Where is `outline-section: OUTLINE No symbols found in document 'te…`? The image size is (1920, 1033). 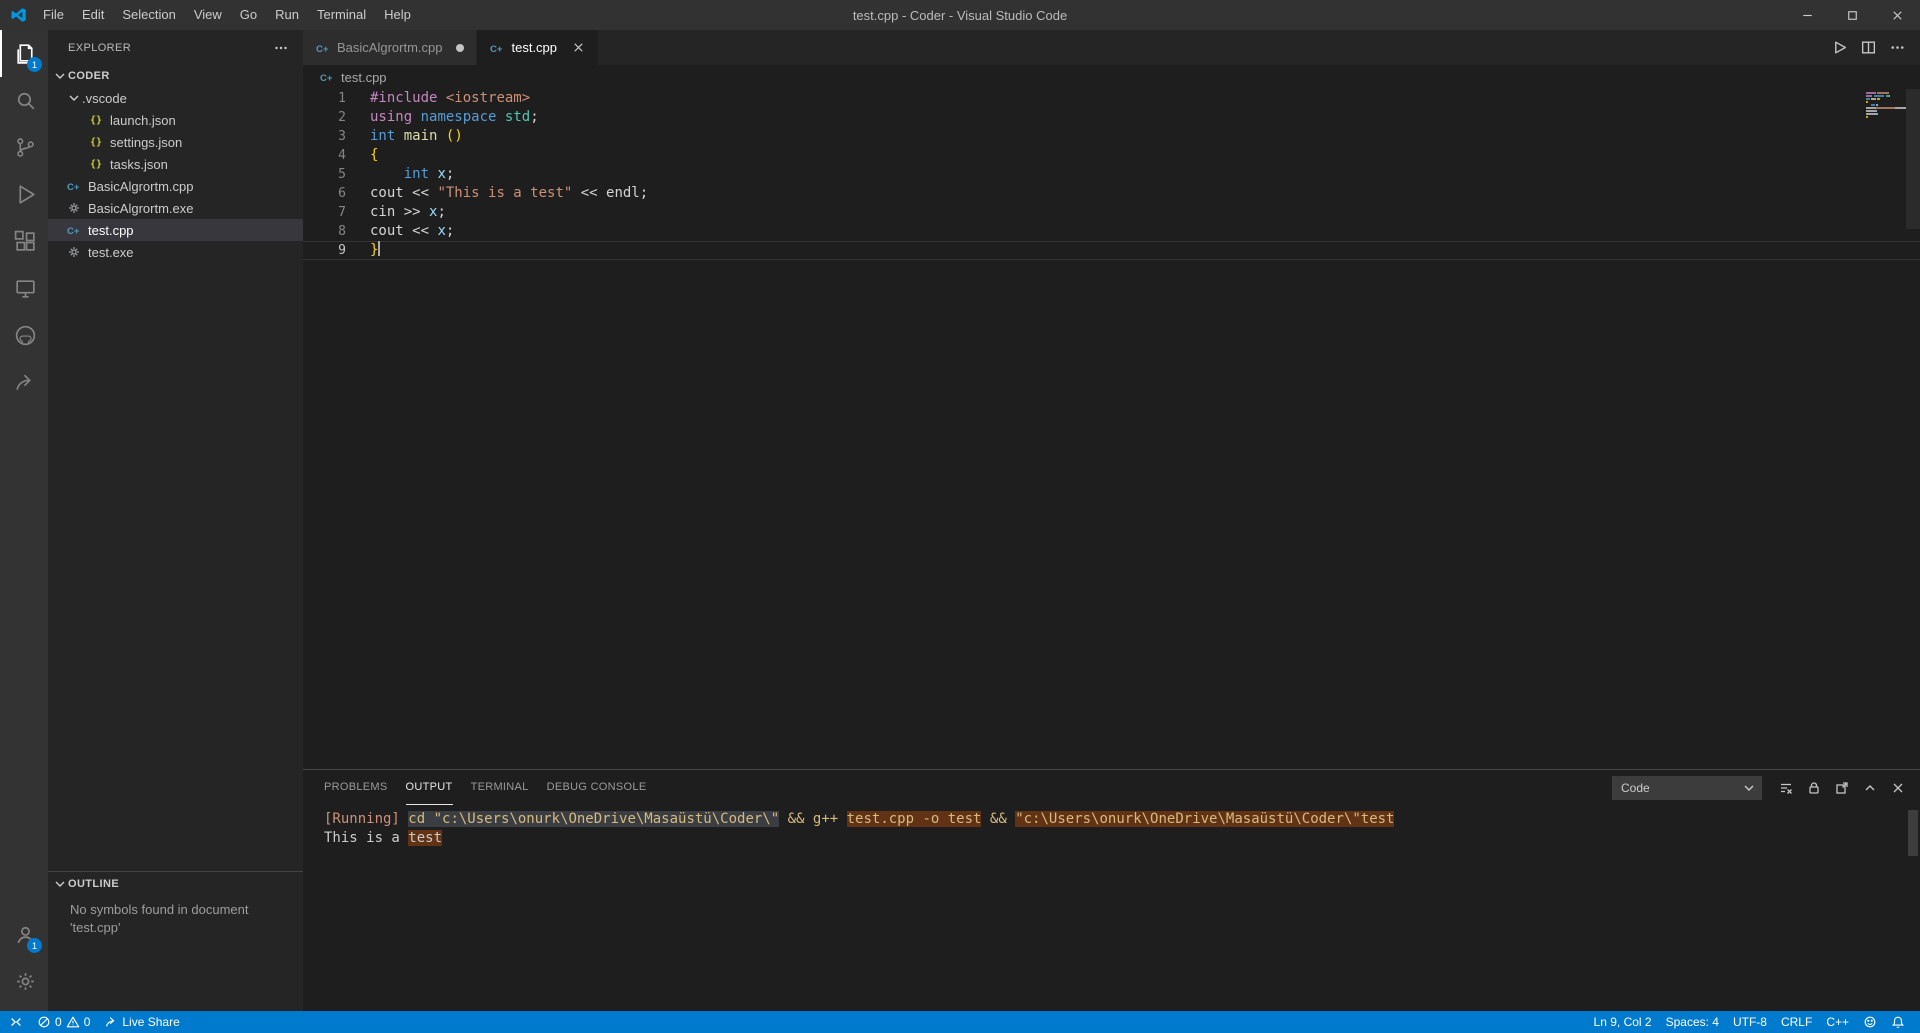
outline-section: OUTLINE No symbols found in document 'te… is located at coordinates (175, 941).